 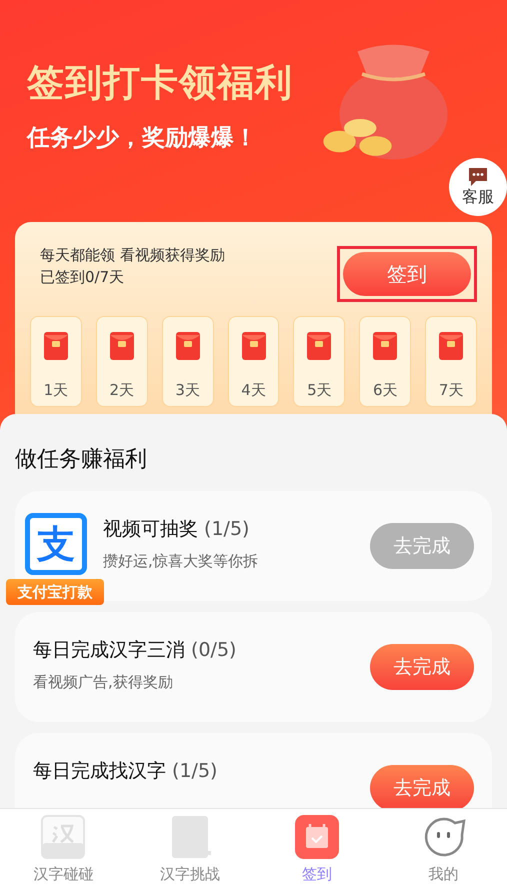 What do you see at coordinates (55, 592) in the screenshot?
I see `promo-badge: 支付宝打款` at bounding box center [55, 592].